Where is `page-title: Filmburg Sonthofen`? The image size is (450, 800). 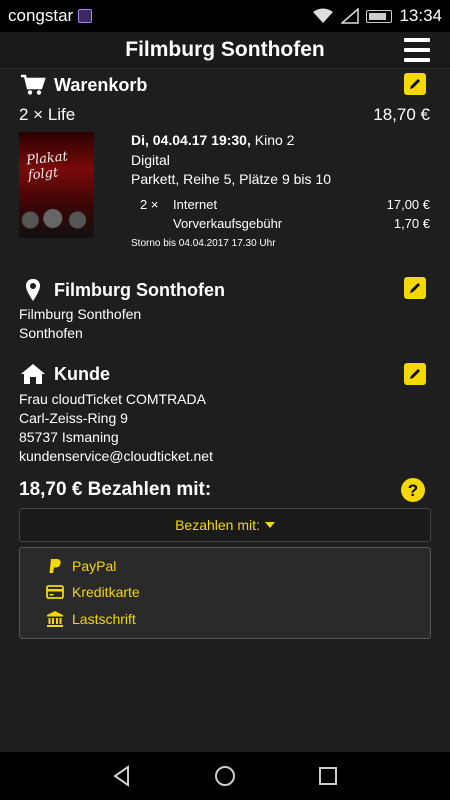 page-title: Filmburg Sonthofen is located at coordinates (225, 49).